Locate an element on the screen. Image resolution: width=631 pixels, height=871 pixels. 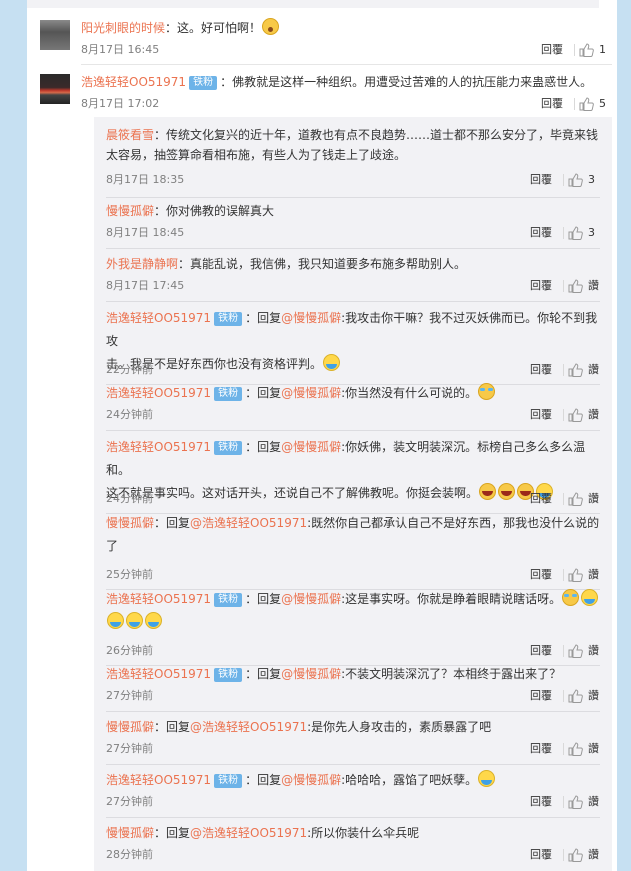
reply-text: 外我是静静啊：真能乱说，我信佛，我只知道要多布施多帮助别人。 is located at coordinates (353, 264).